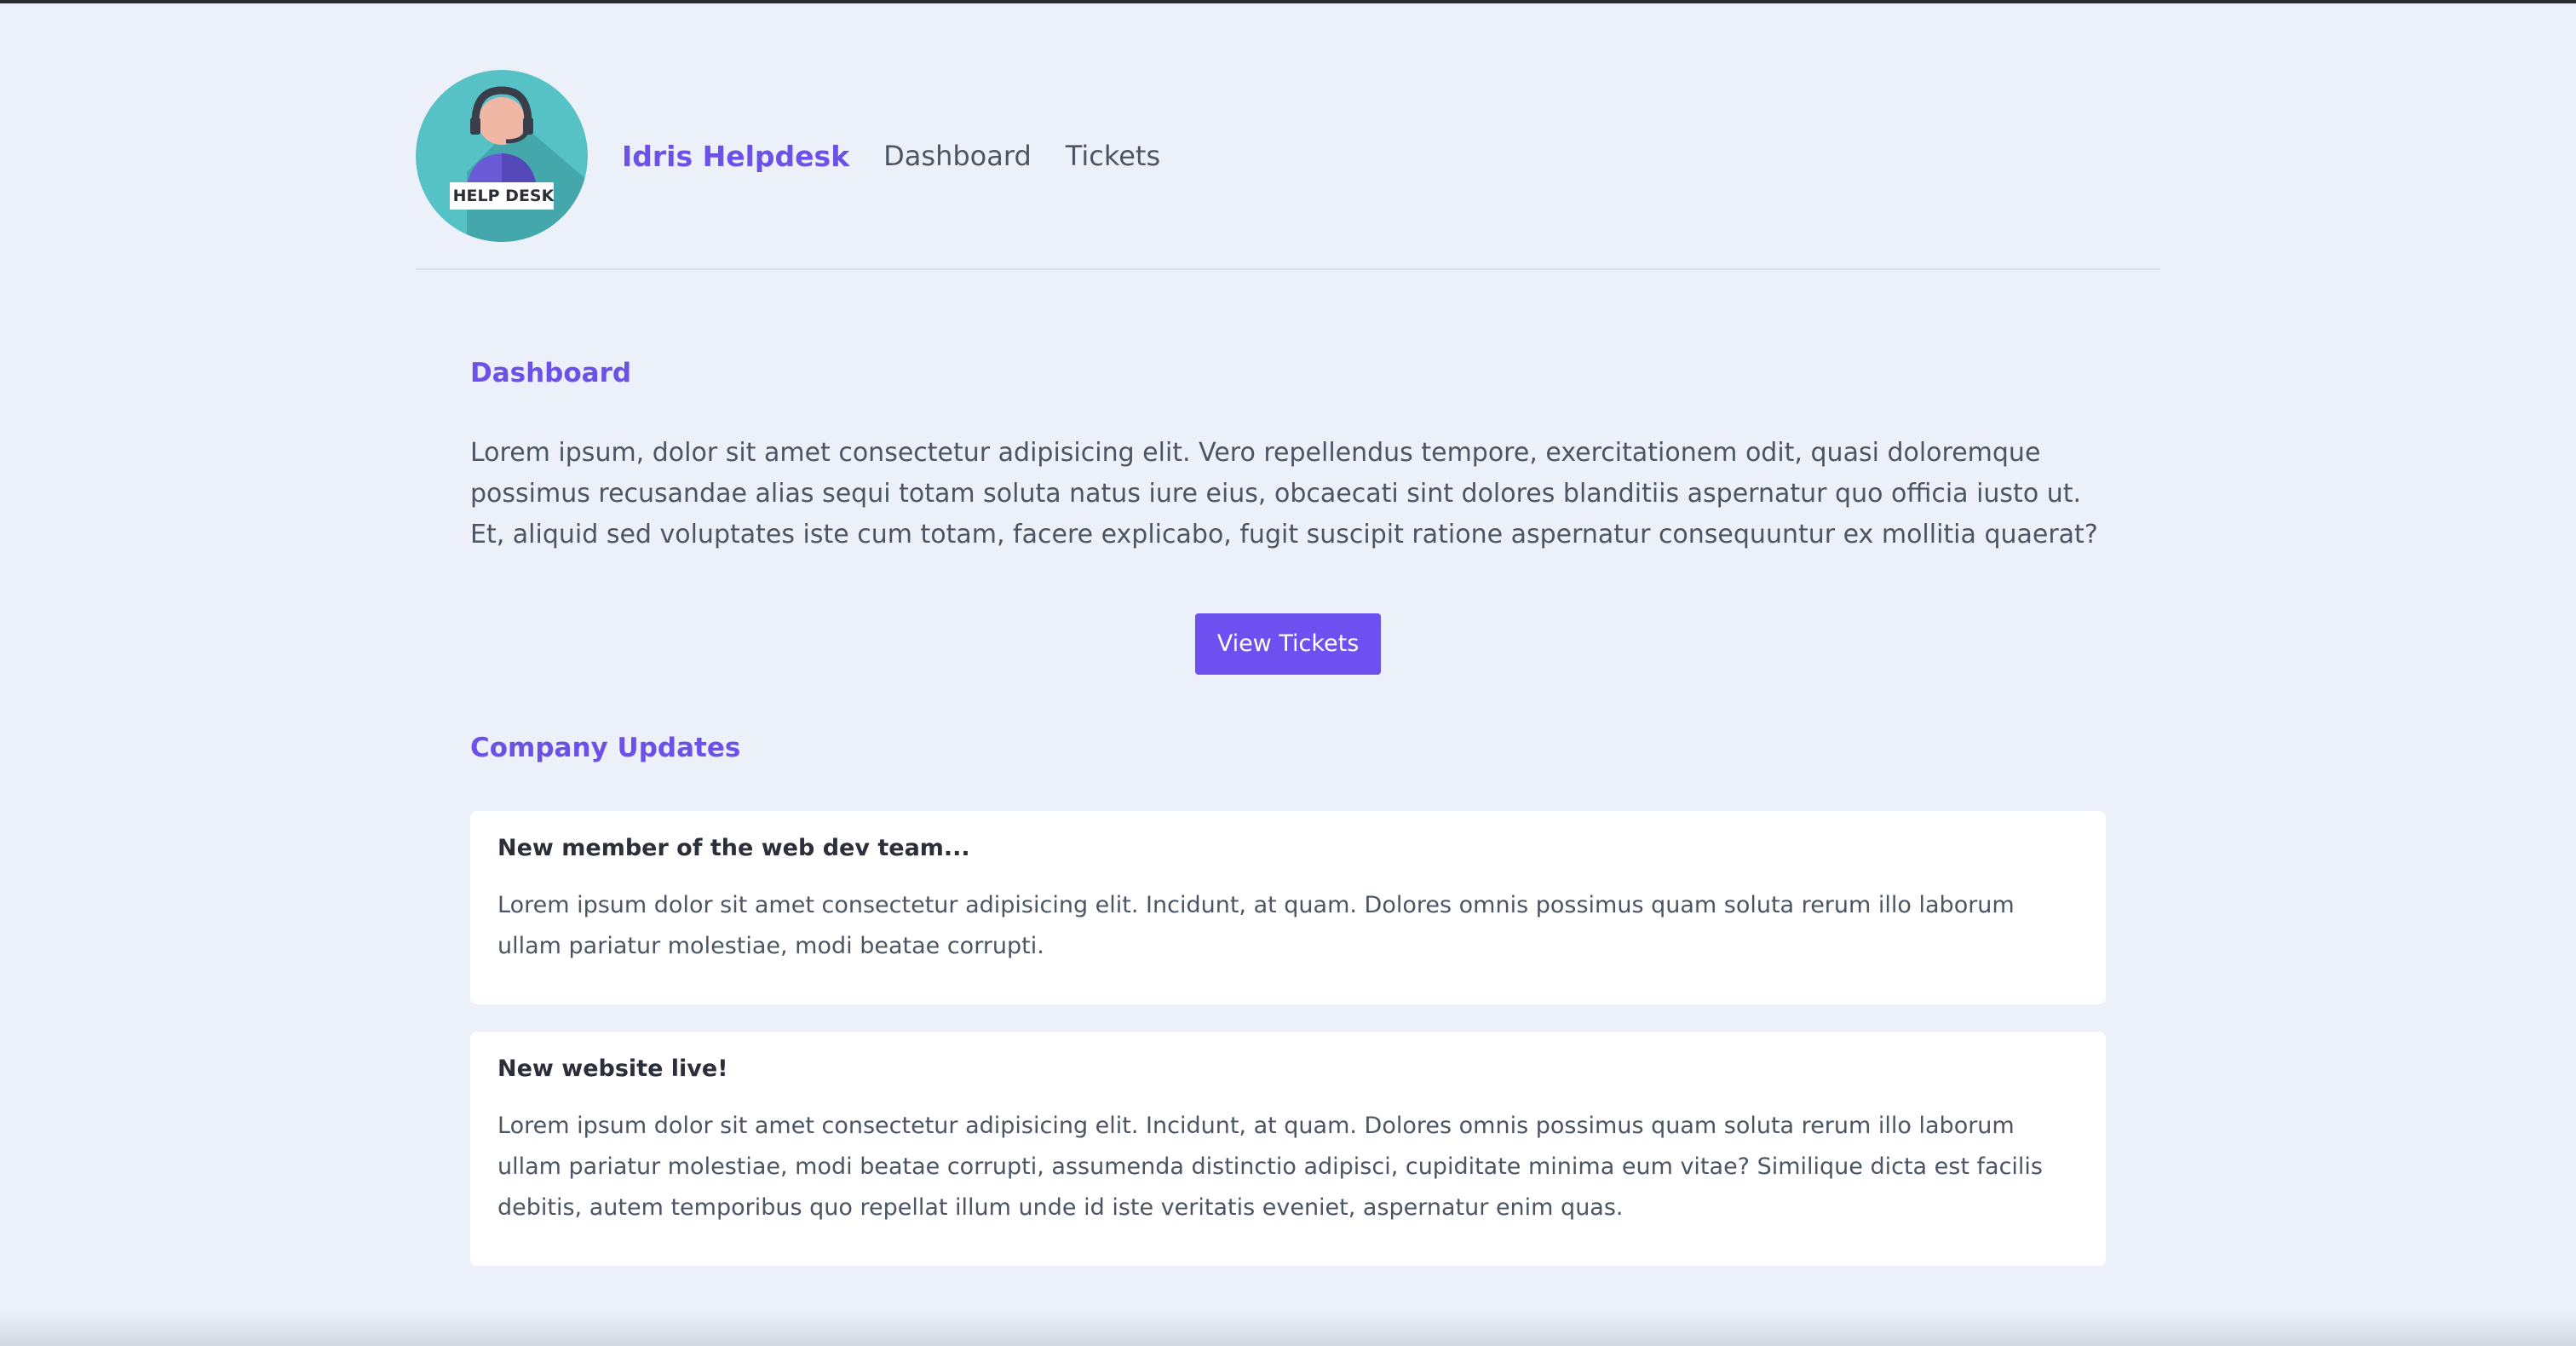 The height and width of the screenshot is (1346, 2576). What do you see at coordinates (736, 156) in the screenshot?
I see `brand-link: Idris Helpdesk` at bounding box center [736, 156].